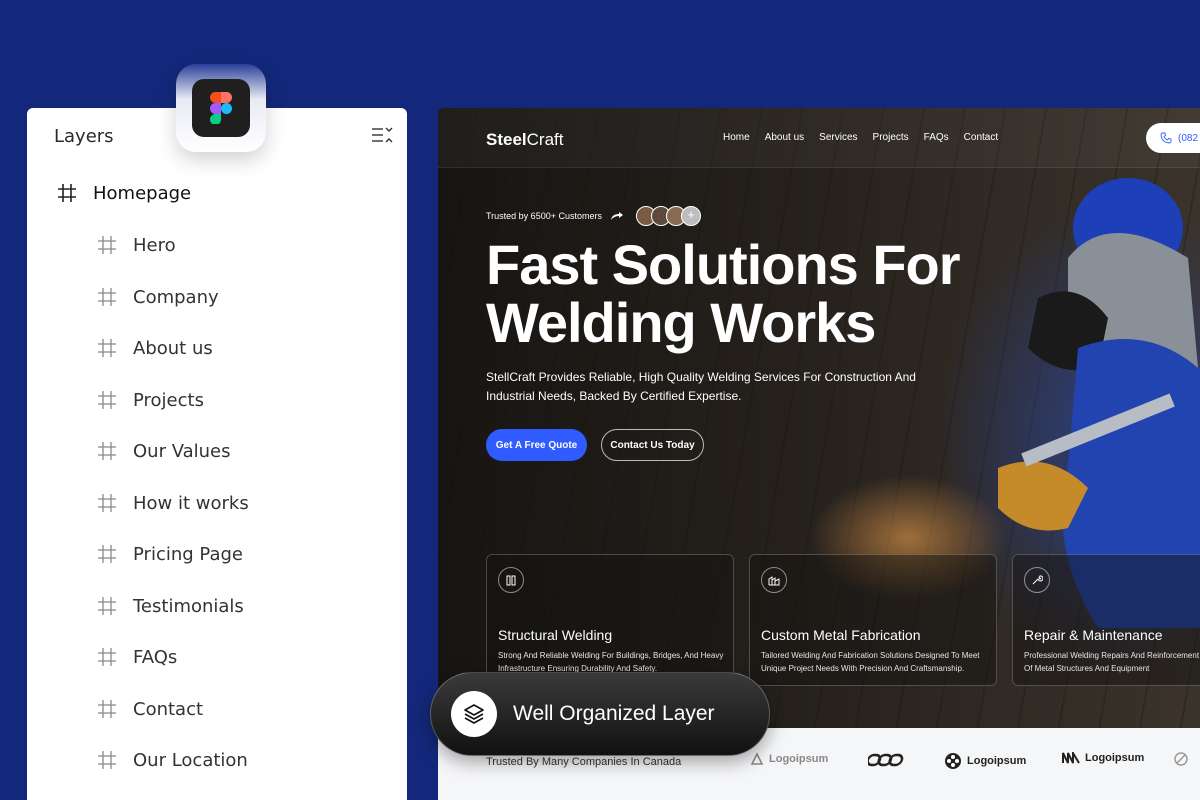  Describe the element at coordinates (723, 293) in the screenshot. I see `hero-title: Fast Solutions For Welding Works` at that location.